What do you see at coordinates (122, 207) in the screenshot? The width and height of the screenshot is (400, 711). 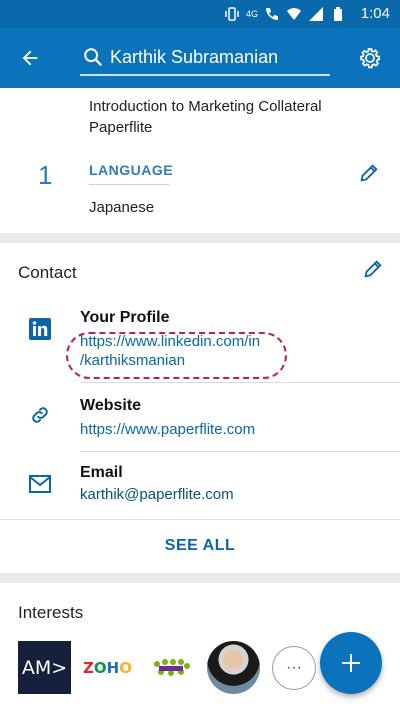 I see `language-value: Japanese` at bounding box center [122, 207].